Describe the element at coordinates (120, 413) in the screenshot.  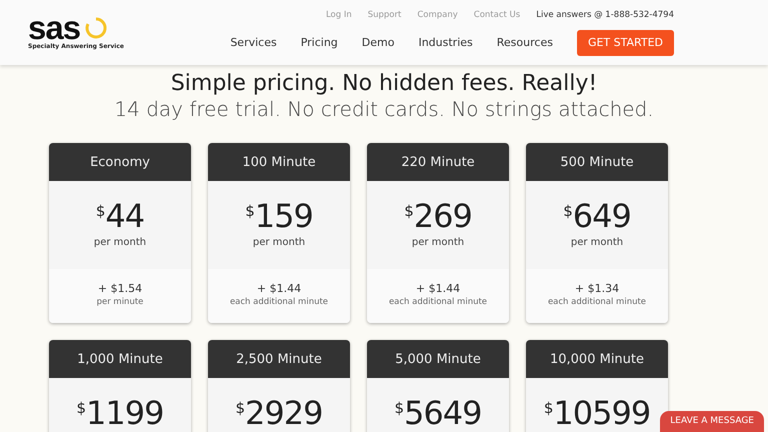
I see `price: $1199` at that location.